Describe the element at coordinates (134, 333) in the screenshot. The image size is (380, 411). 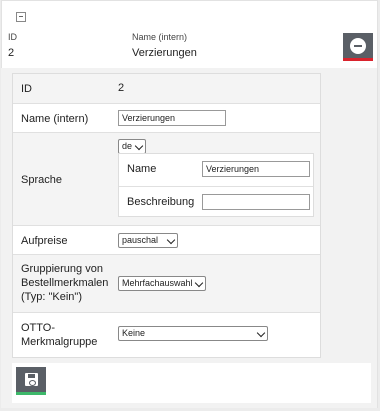
I see `otto-select-value: Keine` at that location.